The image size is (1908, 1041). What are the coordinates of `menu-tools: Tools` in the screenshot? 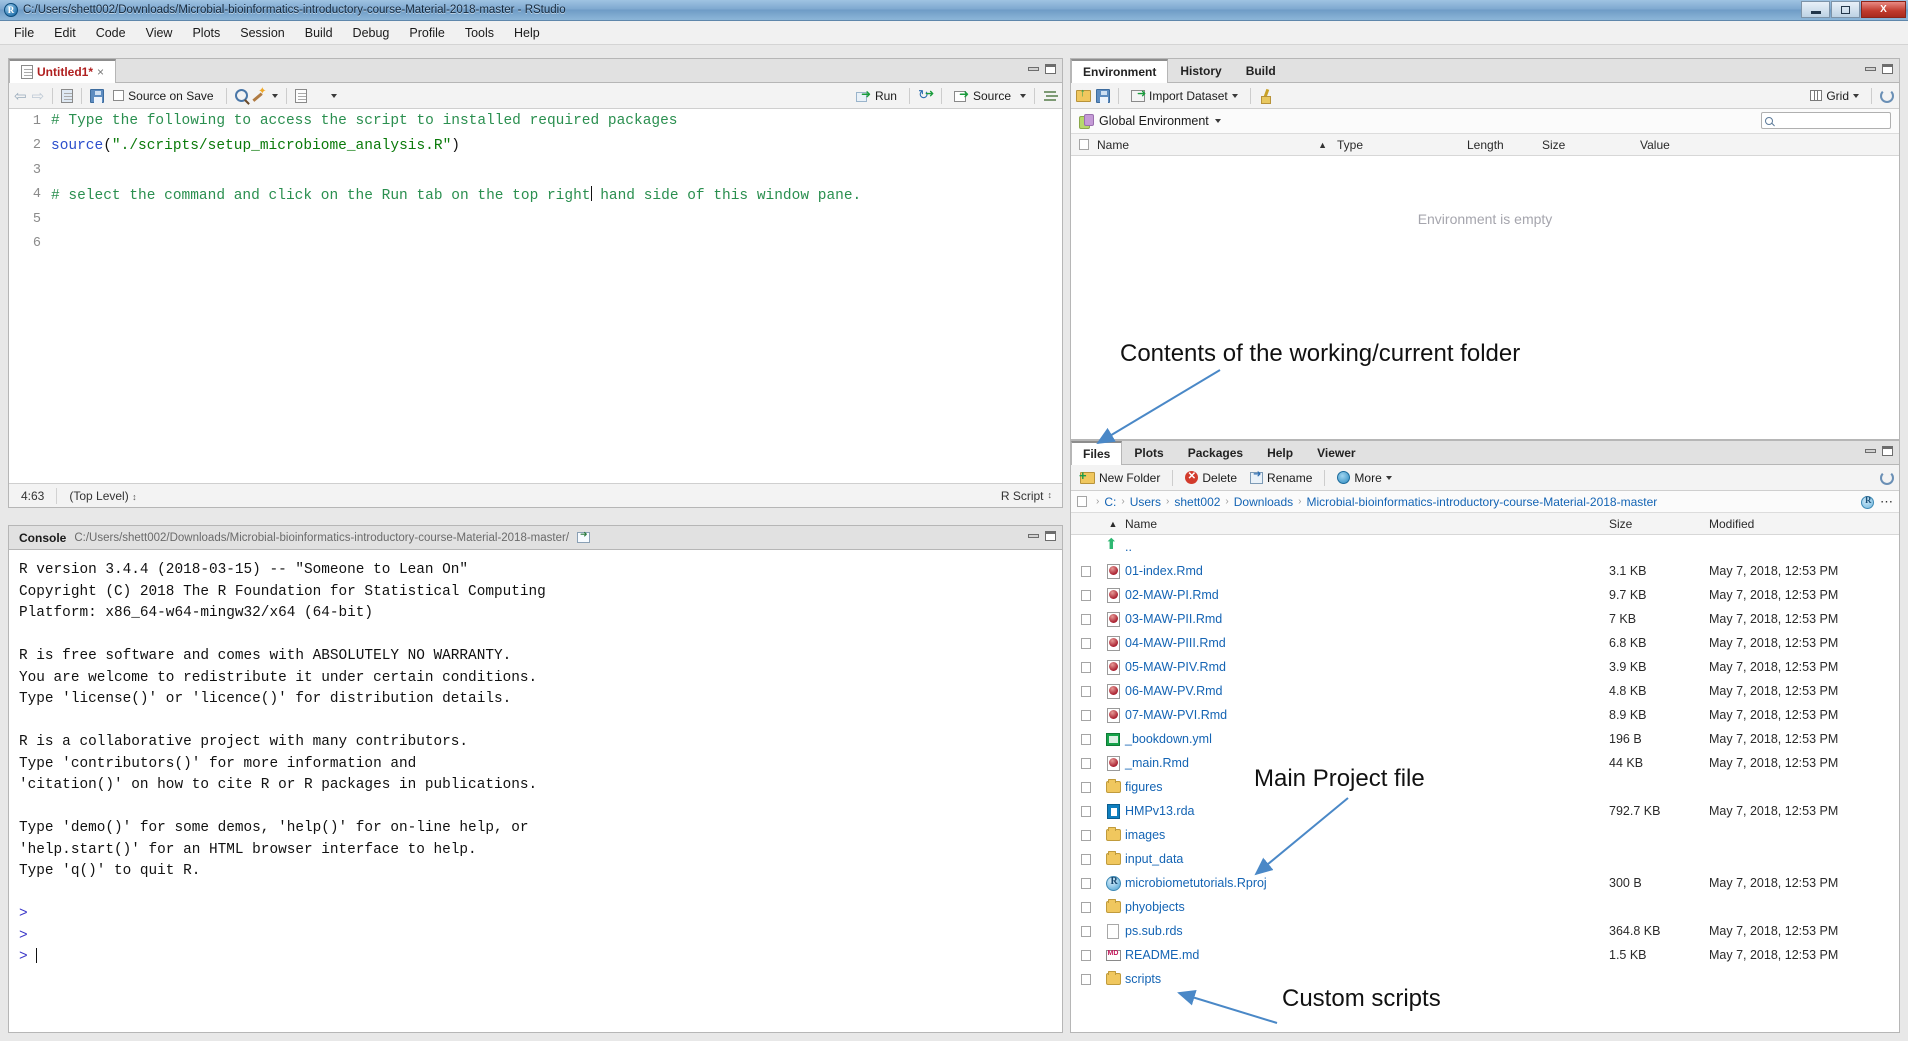 It's located at (479, 33).